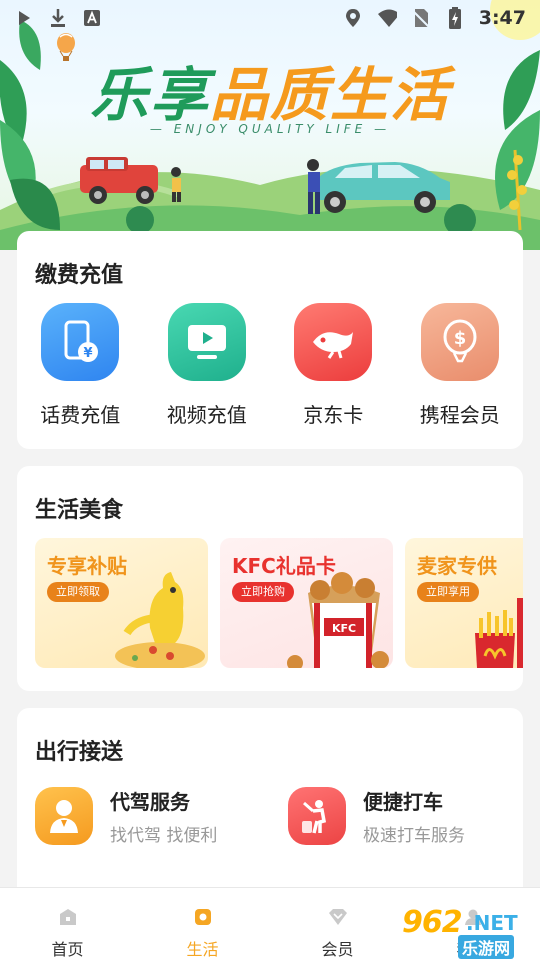  I want to click on hero-title-part2: 品质生活, so click(330, 95).